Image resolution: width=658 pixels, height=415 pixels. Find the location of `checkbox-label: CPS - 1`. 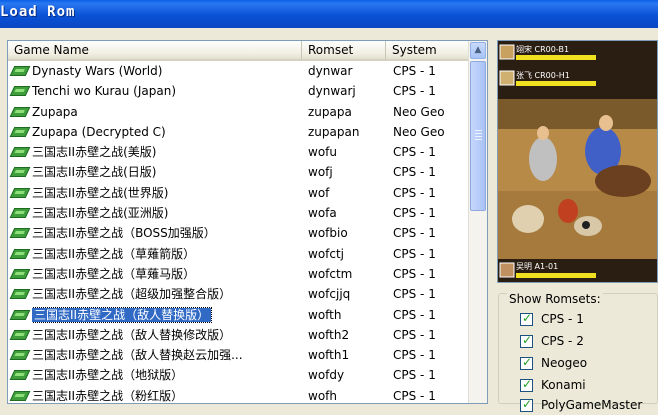

checkbox-label: CPS - 1 is located at coordinates (562, 319).